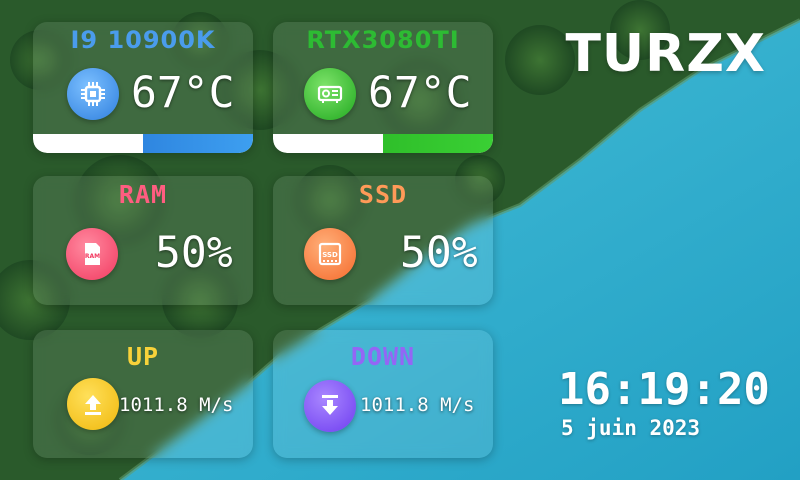 This screenshot has height=480, width=800. I want to click on ram-card: RAM RAM 50%, so click(143, 240).